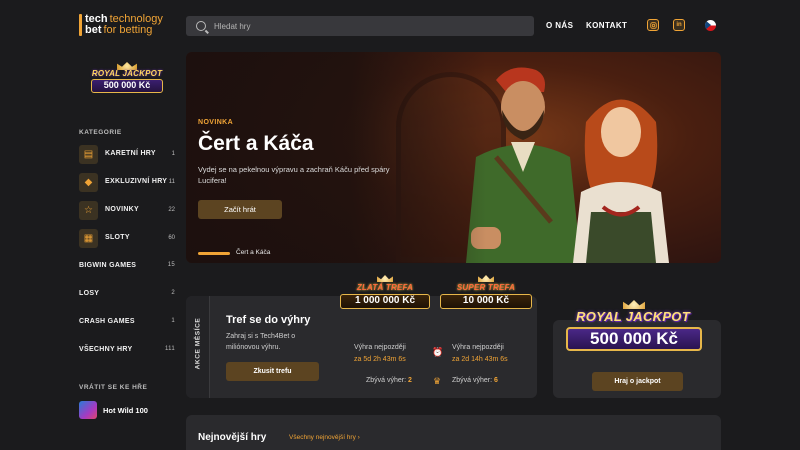  Describe the element at coordinates (380, 359) in the screenshot. I see `zlata-win-time: za 5d 2h 43m 6s` at that location.